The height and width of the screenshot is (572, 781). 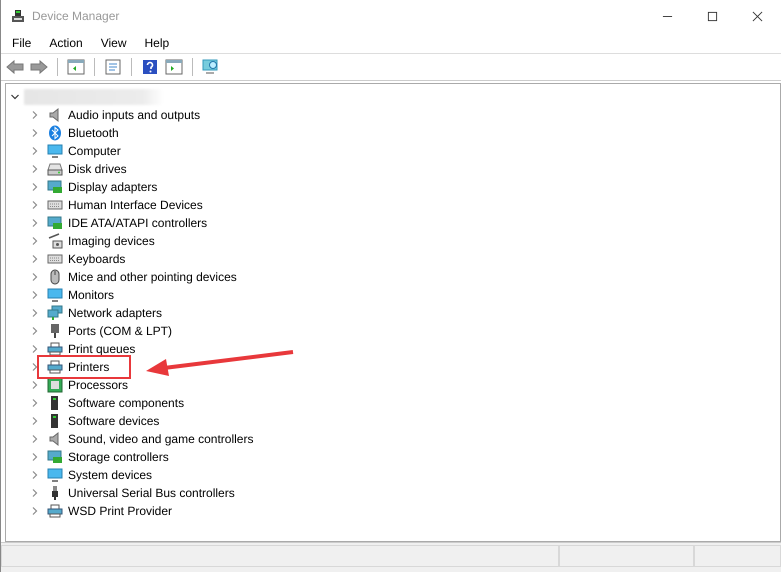 I want to click on tree-item: IDE ATA/ATAPI controllers, so click(x=138, y=223).